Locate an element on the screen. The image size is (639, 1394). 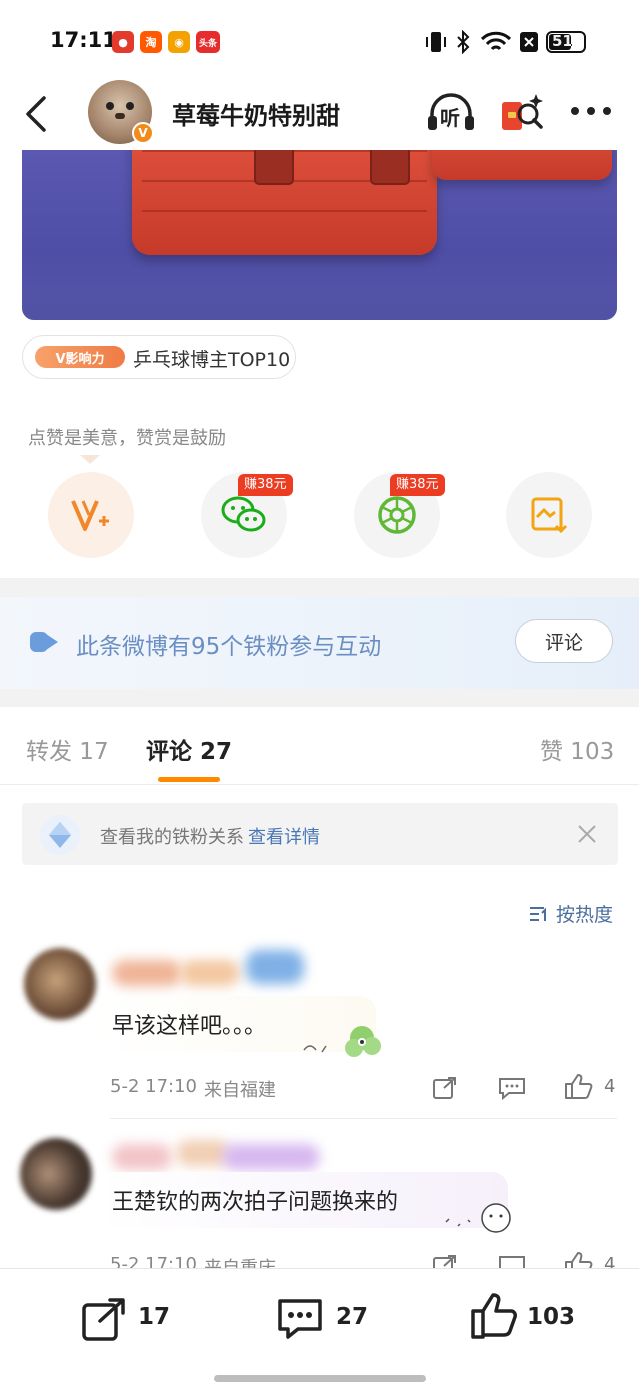
red-packet-search-icon is located at coordinates (522, 113).